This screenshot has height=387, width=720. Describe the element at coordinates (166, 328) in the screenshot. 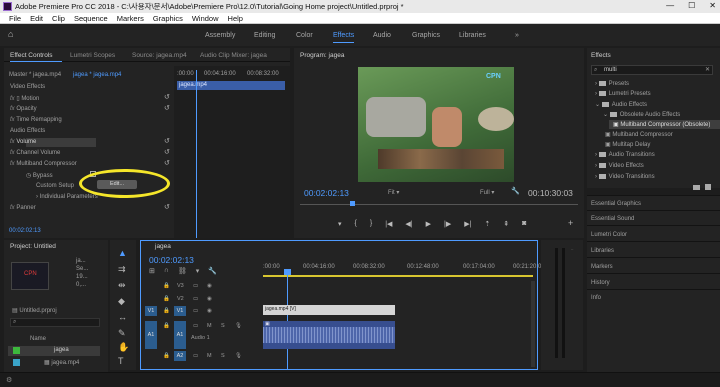

I see `lock-a1-icon: 🔒` at that location.